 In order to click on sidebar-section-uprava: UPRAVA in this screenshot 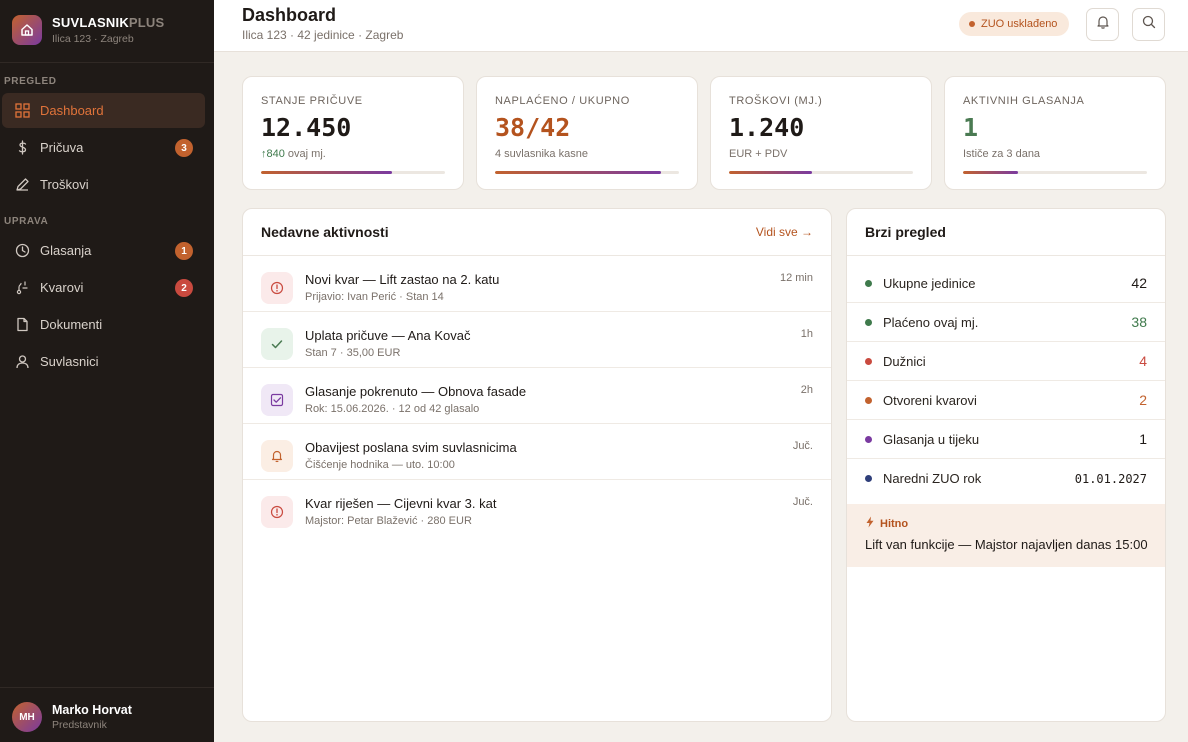, I will do `click(26, 221)`.